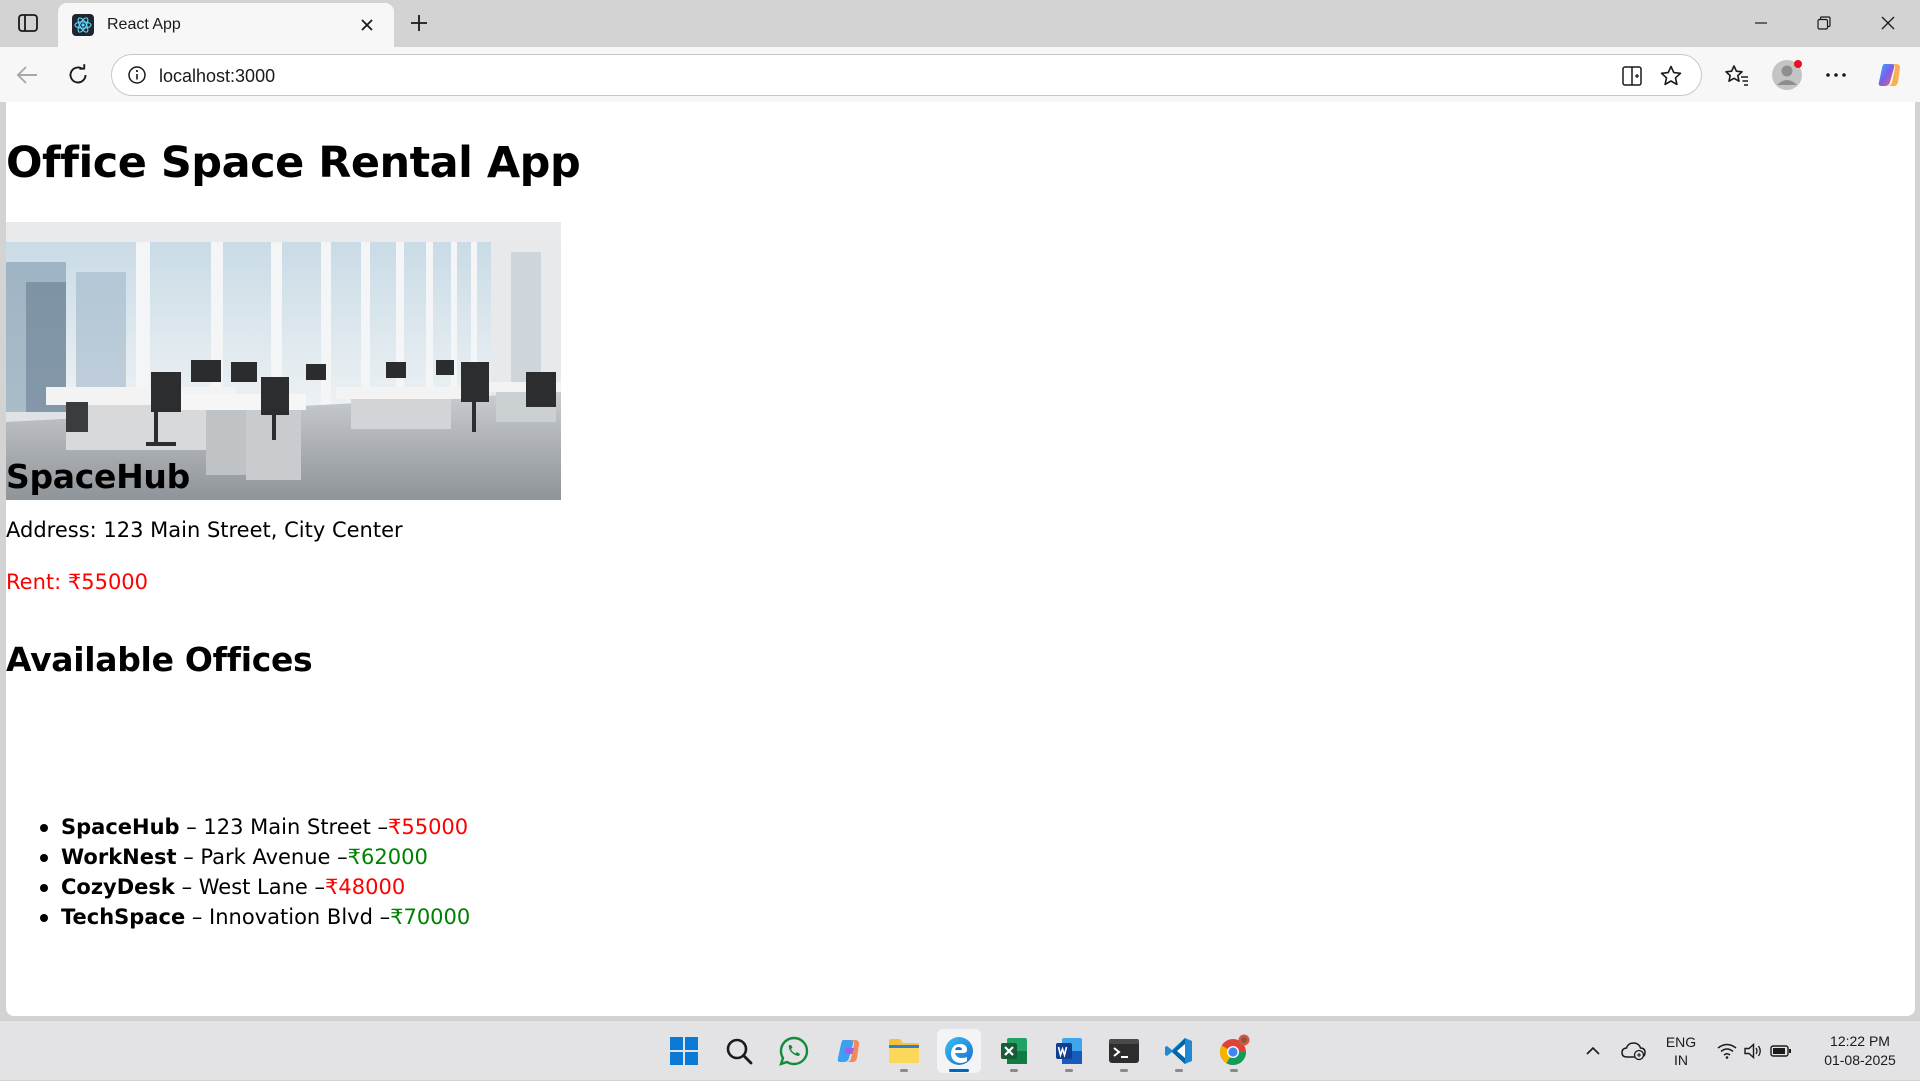 Image resolution: width=1920 pixels, height=1081 pixels. What do you see at coordinates (120, 827) in the screenshot?
I see `office-name: SpaceHub` at bounding box center [120, 827].